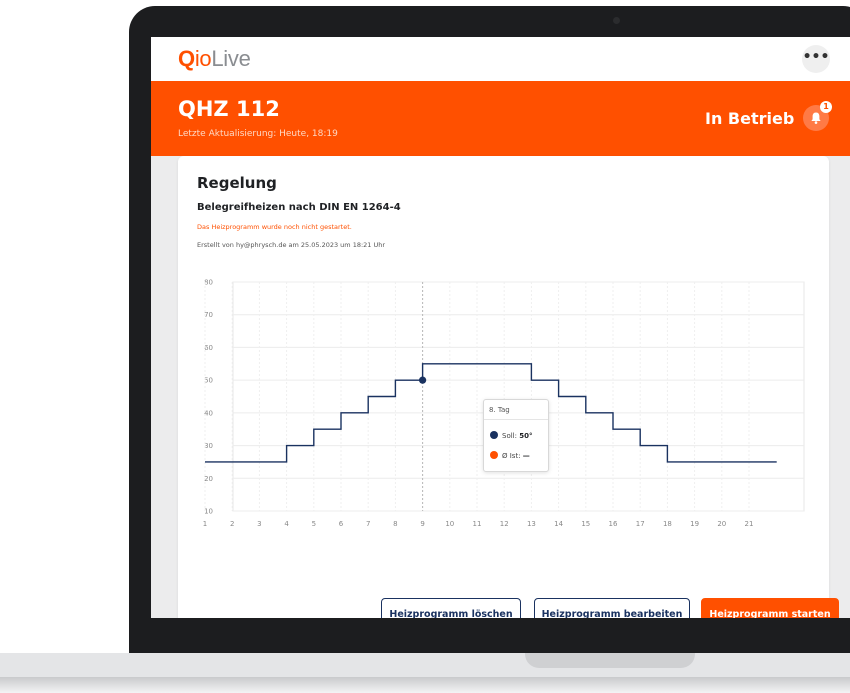  I want to click on x-tick-label: 6, so click(341, 524).